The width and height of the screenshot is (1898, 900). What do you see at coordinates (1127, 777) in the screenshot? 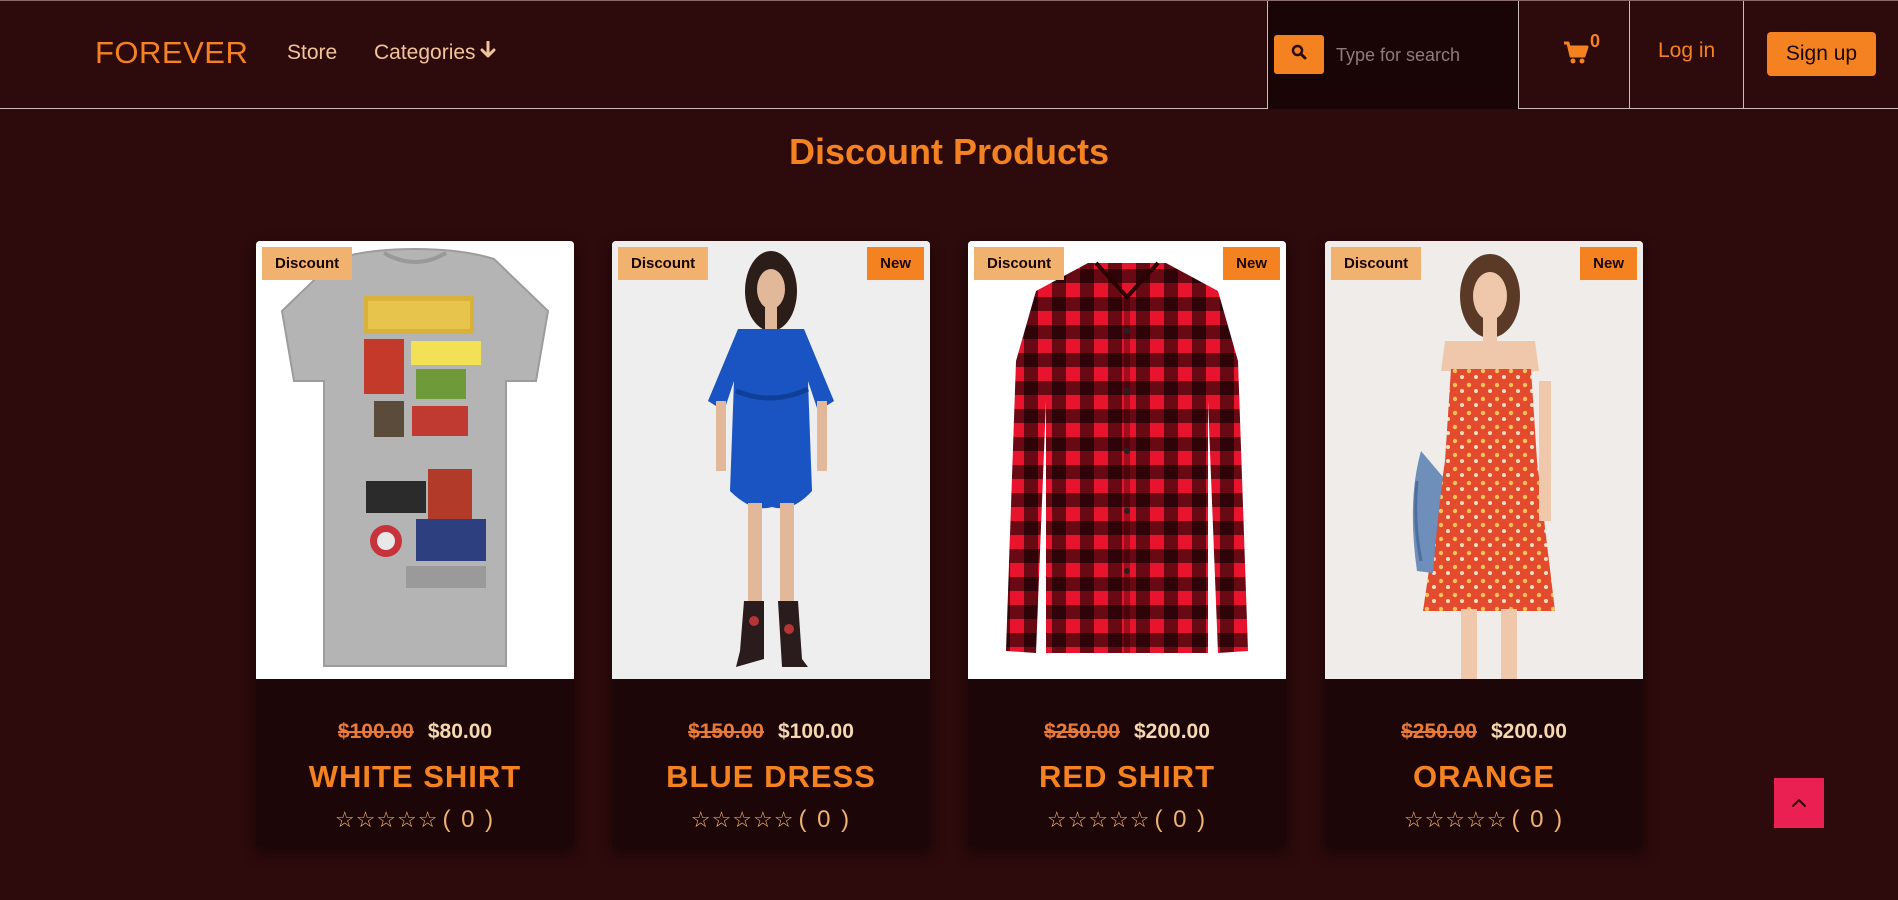
I see `product-name: RED SHIRT` at bounding box center [1127, 777].